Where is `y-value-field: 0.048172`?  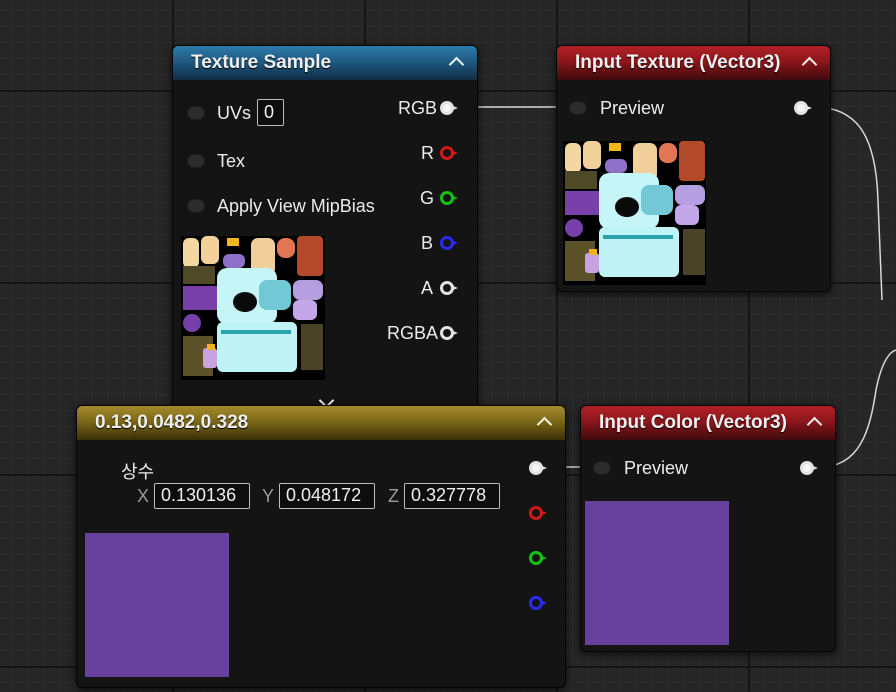
y-value-field: 0.048172 is located at coordinates (327, 496).